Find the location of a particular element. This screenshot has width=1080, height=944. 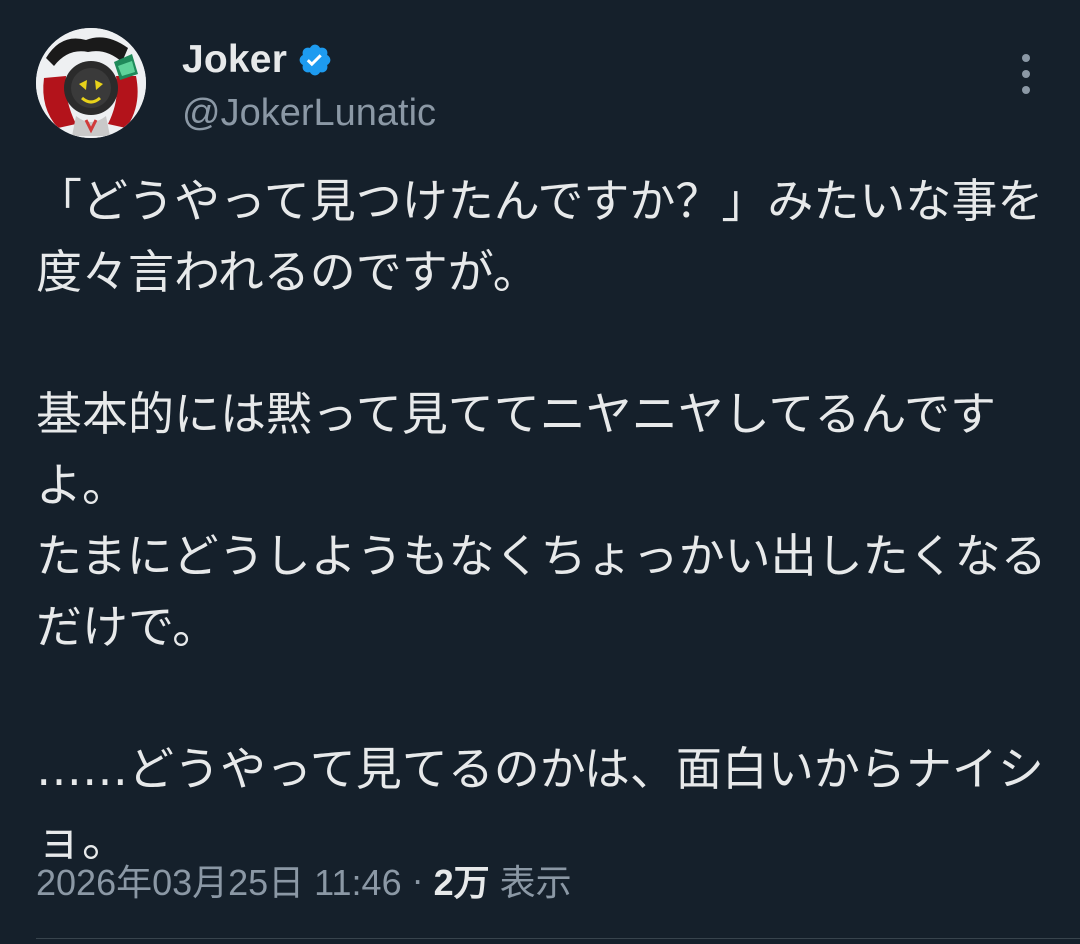

author-names: Joker @JokerLunatic is located at coordinates (309, 85).